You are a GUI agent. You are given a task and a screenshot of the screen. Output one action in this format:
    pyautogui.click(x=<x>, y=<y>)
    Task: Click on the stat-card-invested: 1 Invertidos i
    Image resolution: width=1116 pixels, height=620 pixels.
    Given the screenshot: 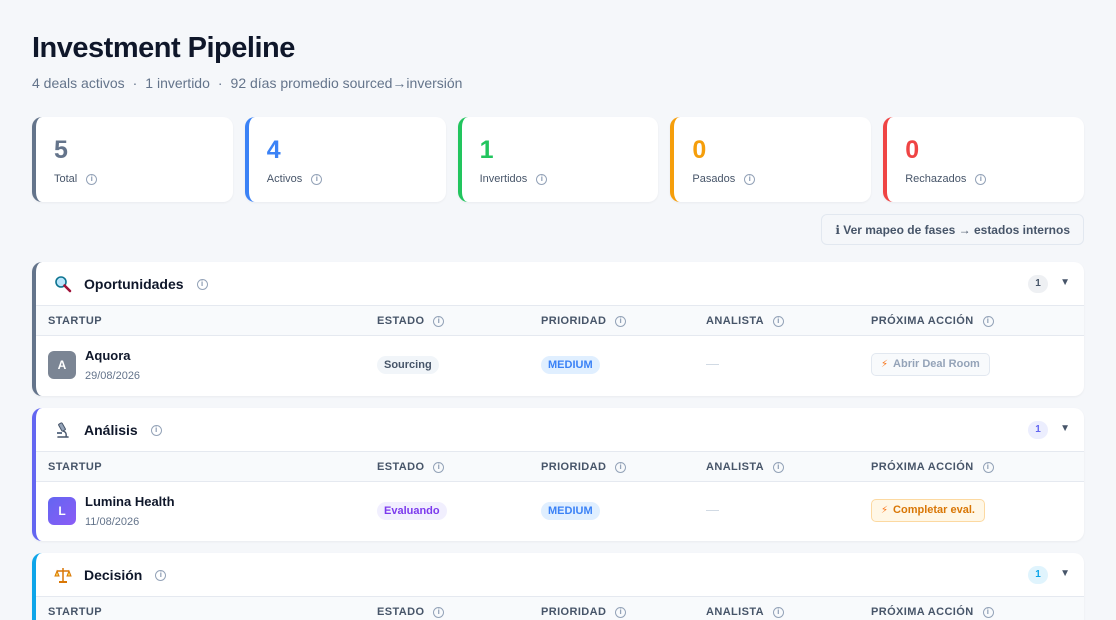 What is the action you would take?
    pyautogui.click(x=558, y=159)
    